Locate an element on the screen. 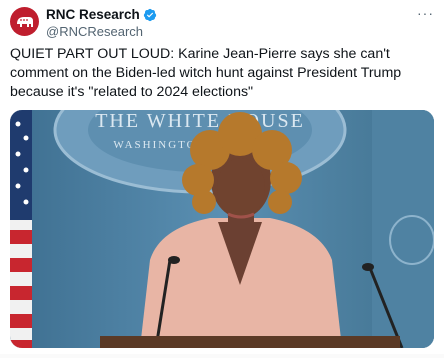 The height and width of the screenshot is (358, 444). elephant-icon is located at coordinates (24, 21).